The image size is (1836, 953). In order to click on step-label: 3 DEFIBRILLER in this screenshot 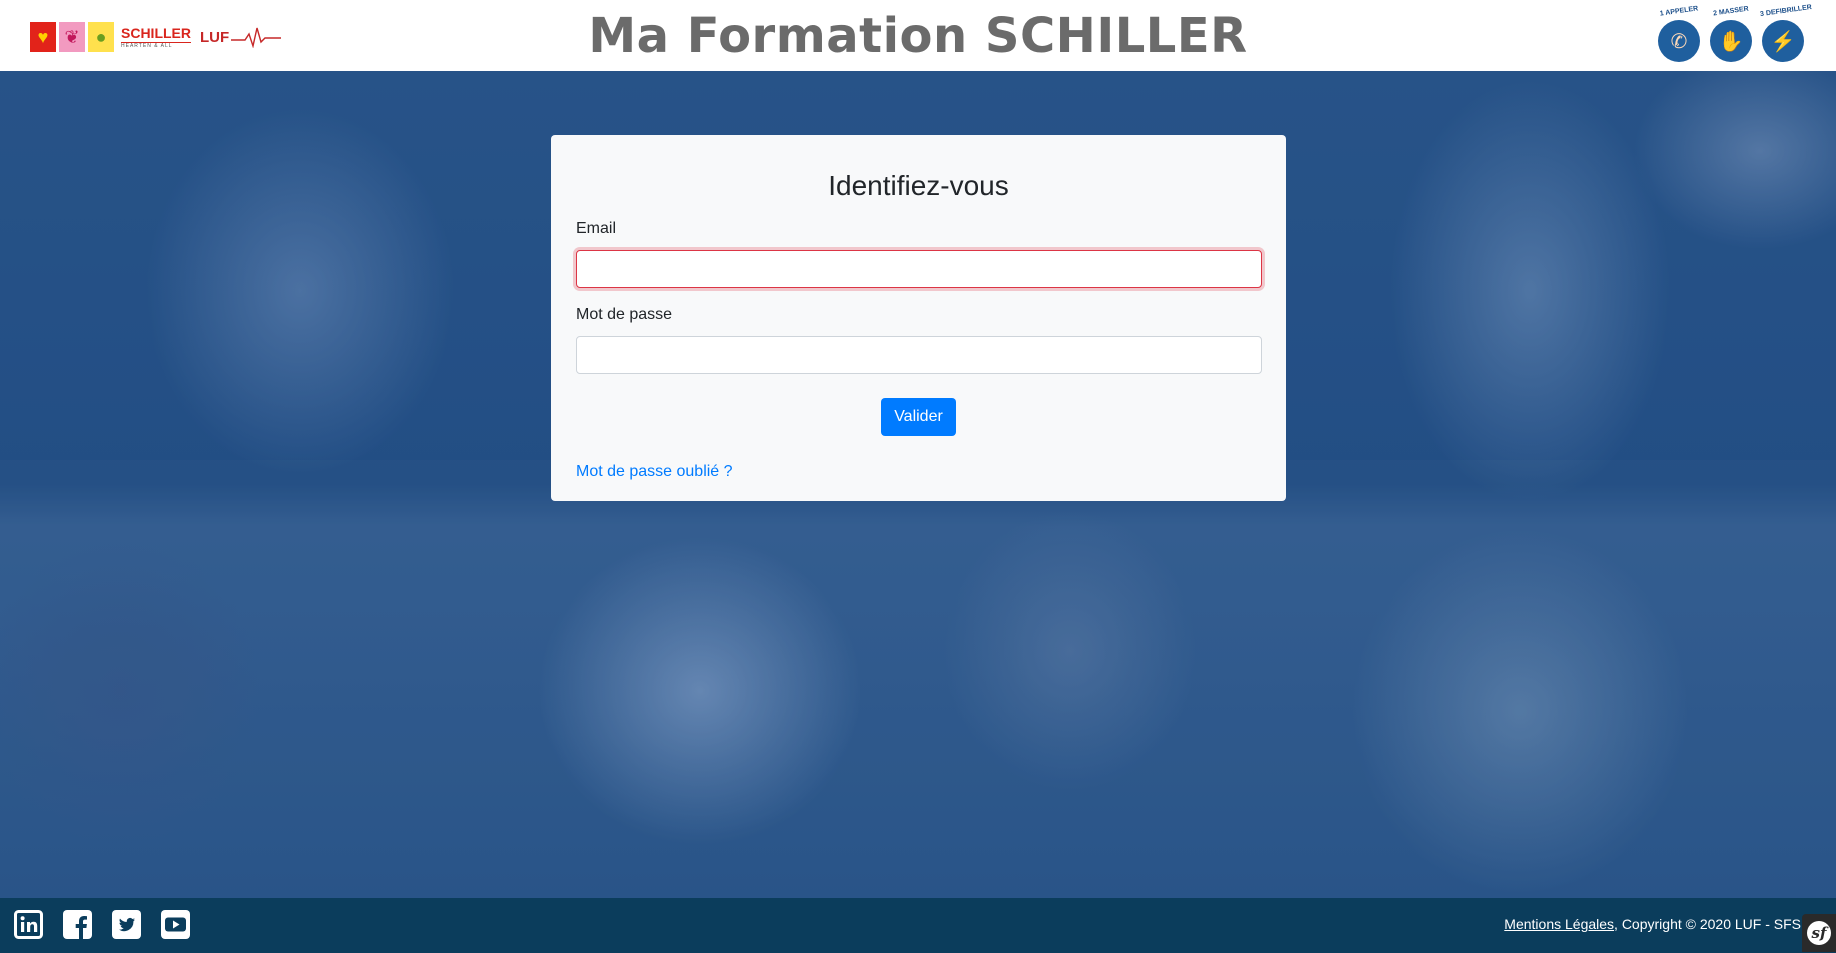, I will do `click(1786, 11)`.